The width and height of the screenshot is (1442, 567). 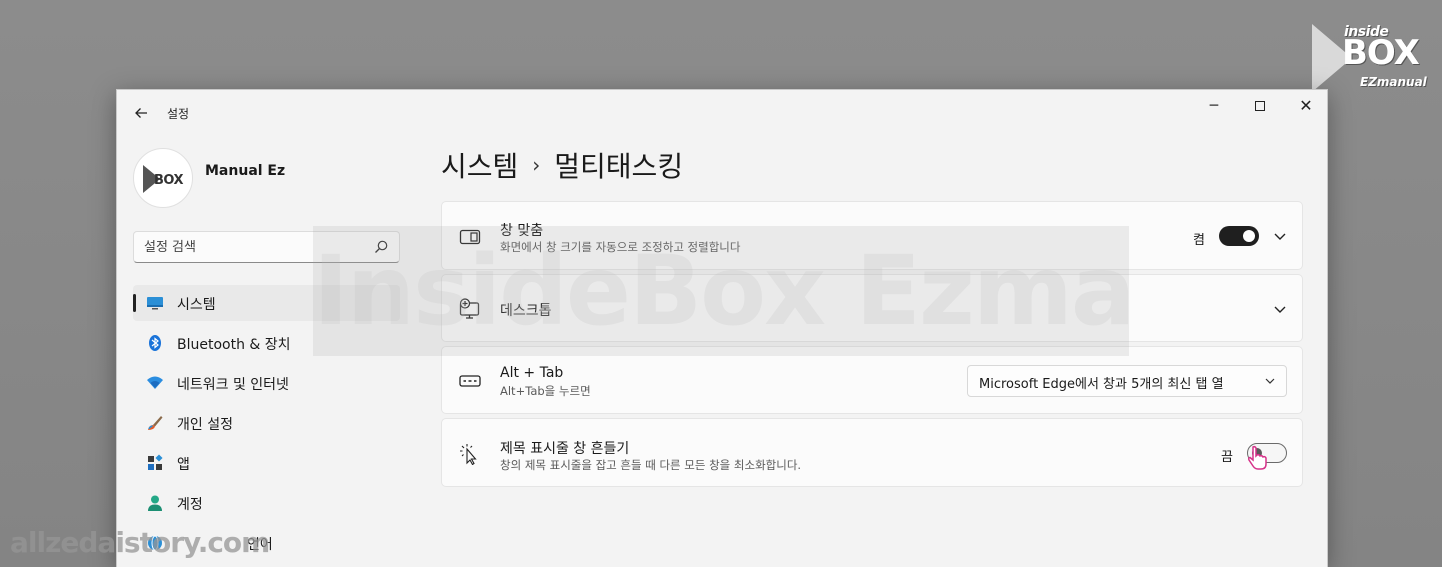 I want to click on snap-windows-title: 창 맞춤, so click(x=522, y=231).